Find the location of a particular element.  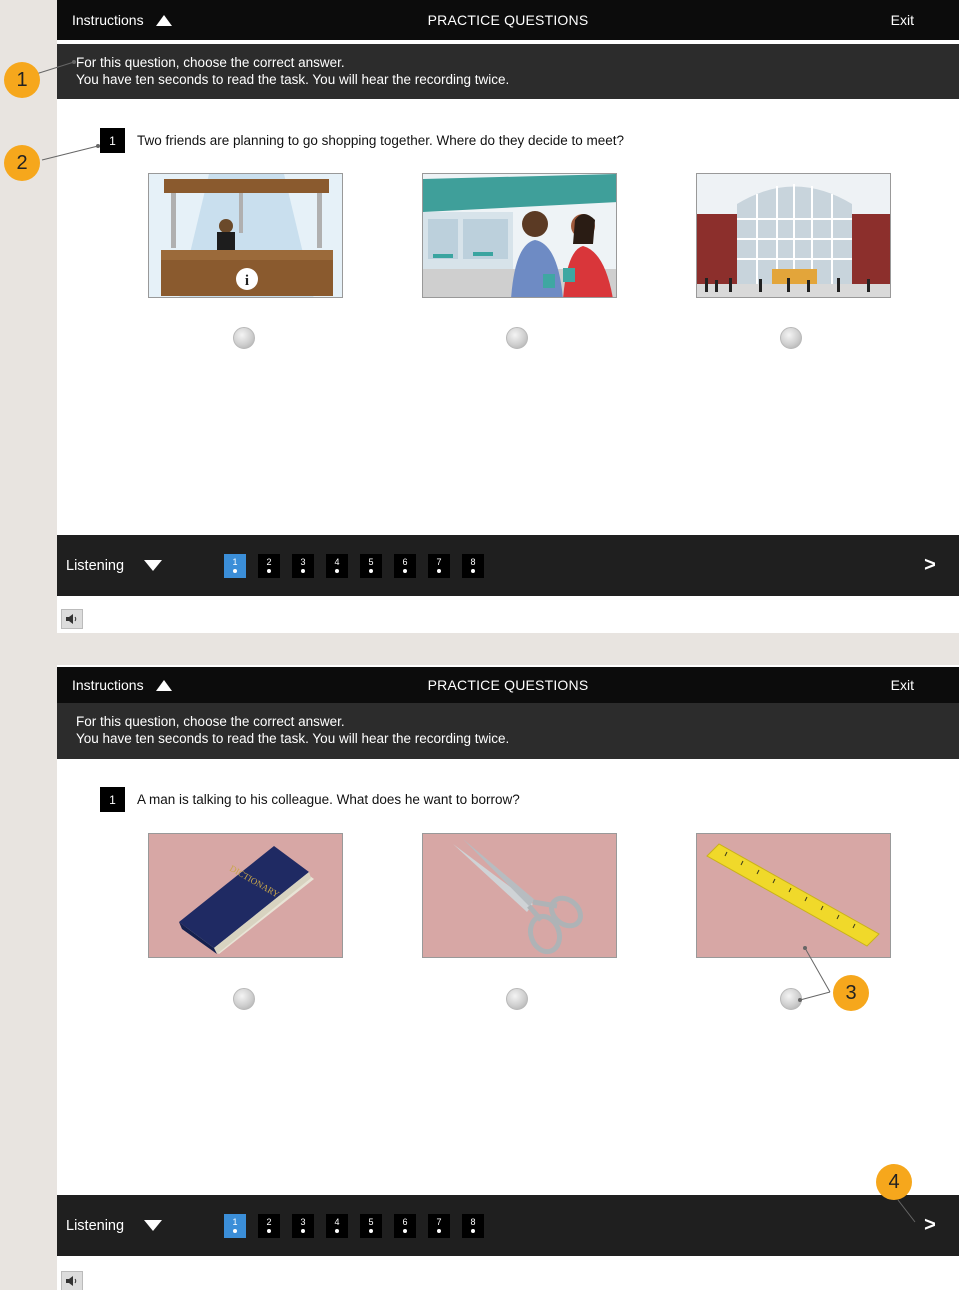

callout-4: 4 is located at coordinates (894, 1182).